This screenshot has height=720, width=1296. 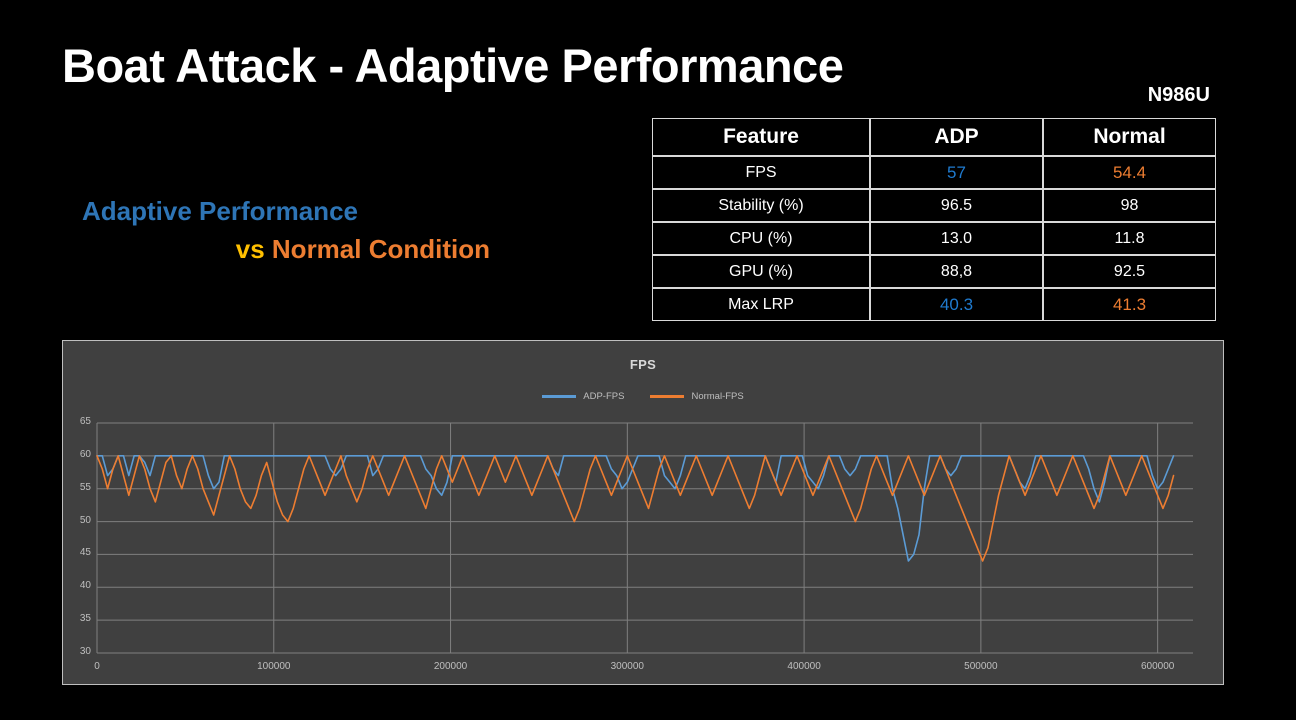 I want to click on legend-label: Normal-FPS, so click(x=717, y=396).